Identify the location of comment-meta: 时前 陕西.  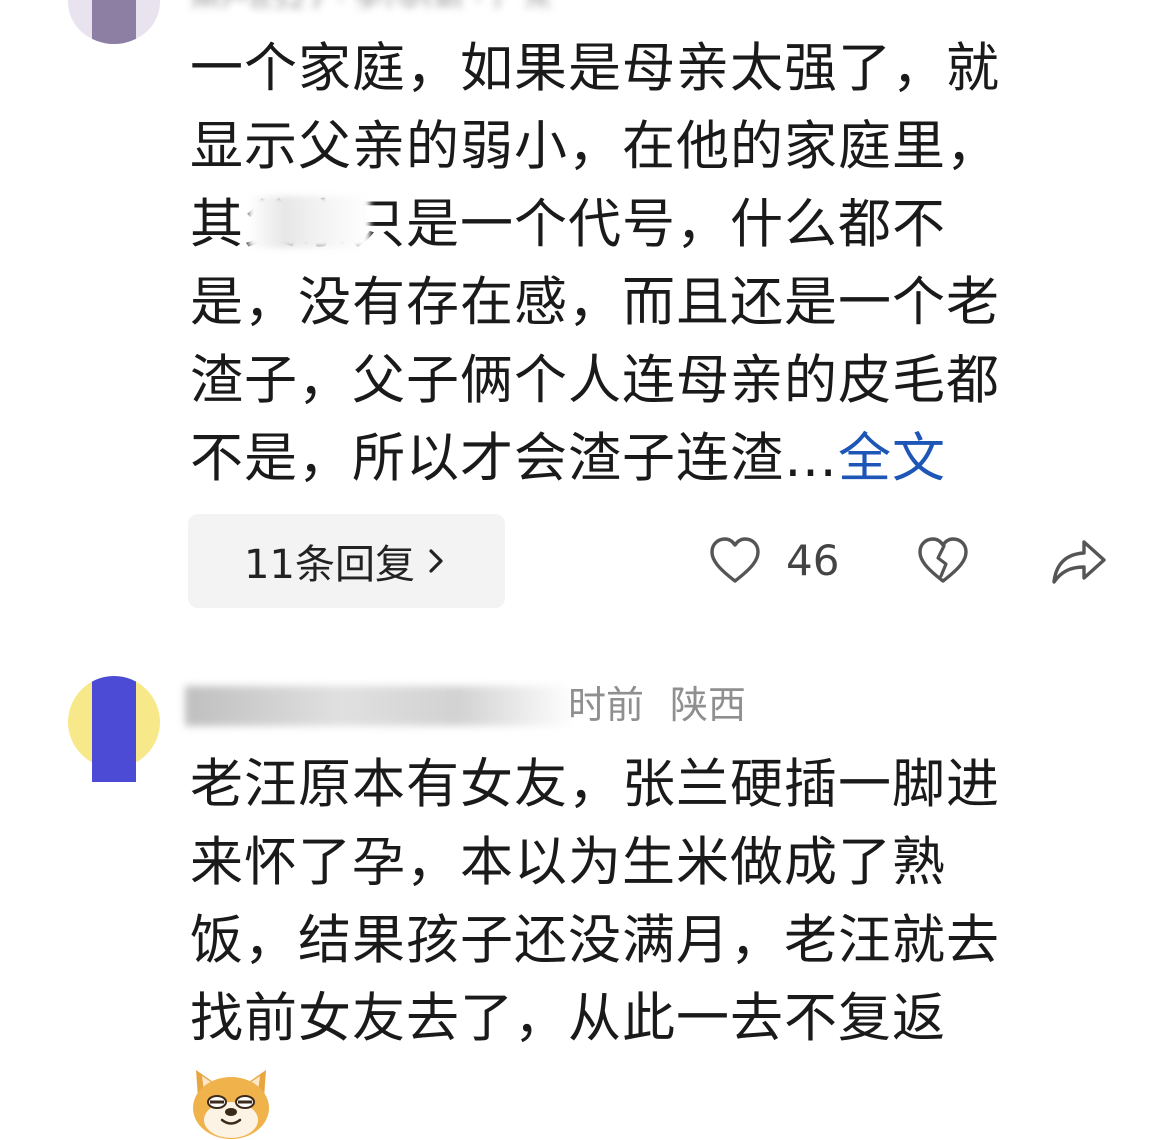
(657, 705).